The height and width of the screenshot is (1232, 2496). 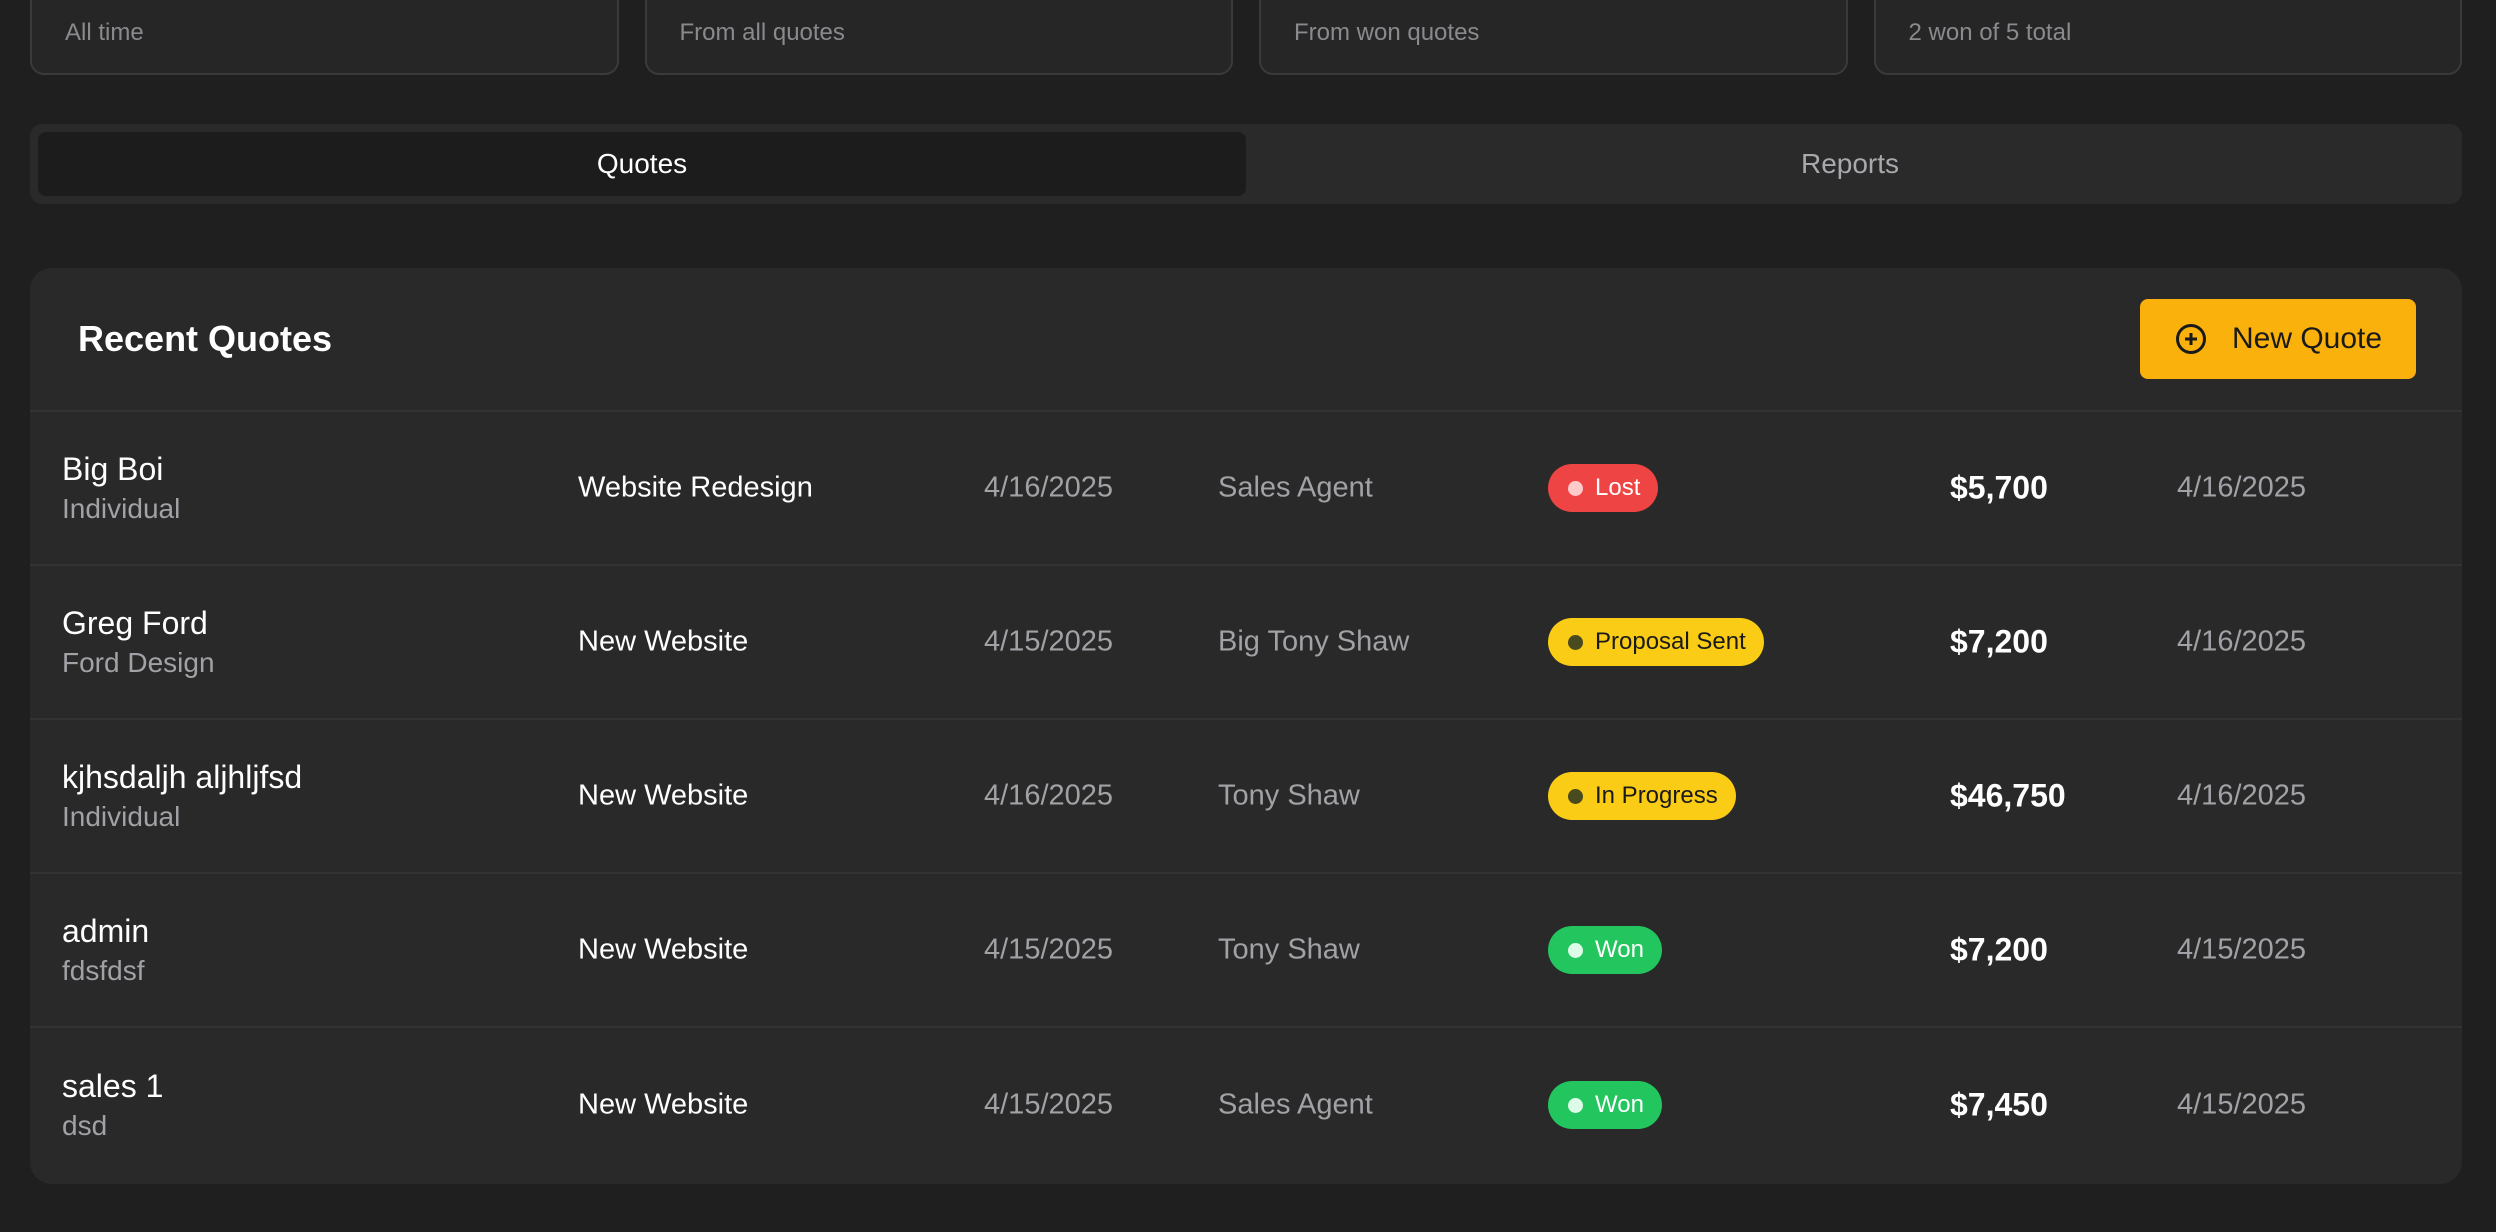 I want to click on client-cell: Greg Ford Ford Design, so click(x=138, y=642).